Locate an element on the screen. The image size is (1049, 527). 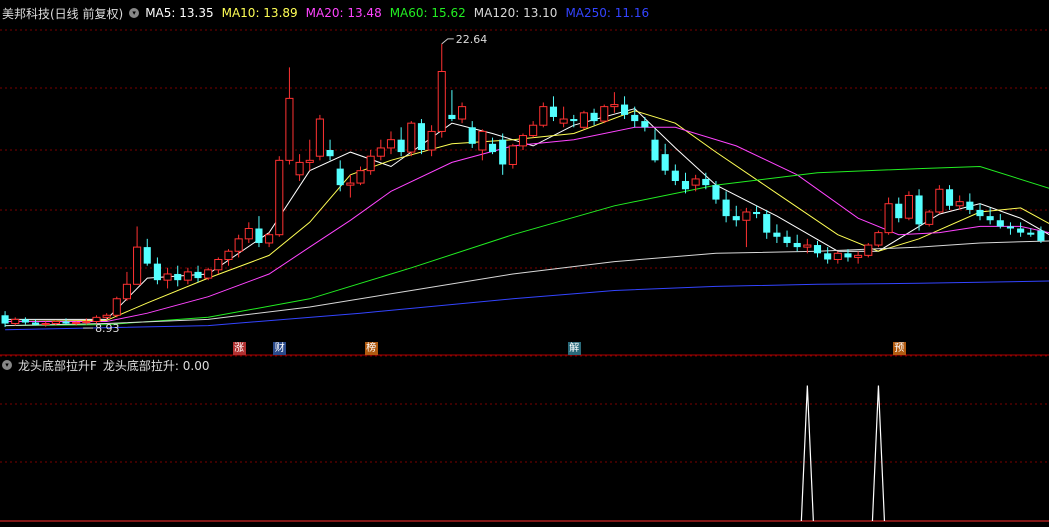
chart-menu-icon: ▾ is located at coordinates (134, 13).